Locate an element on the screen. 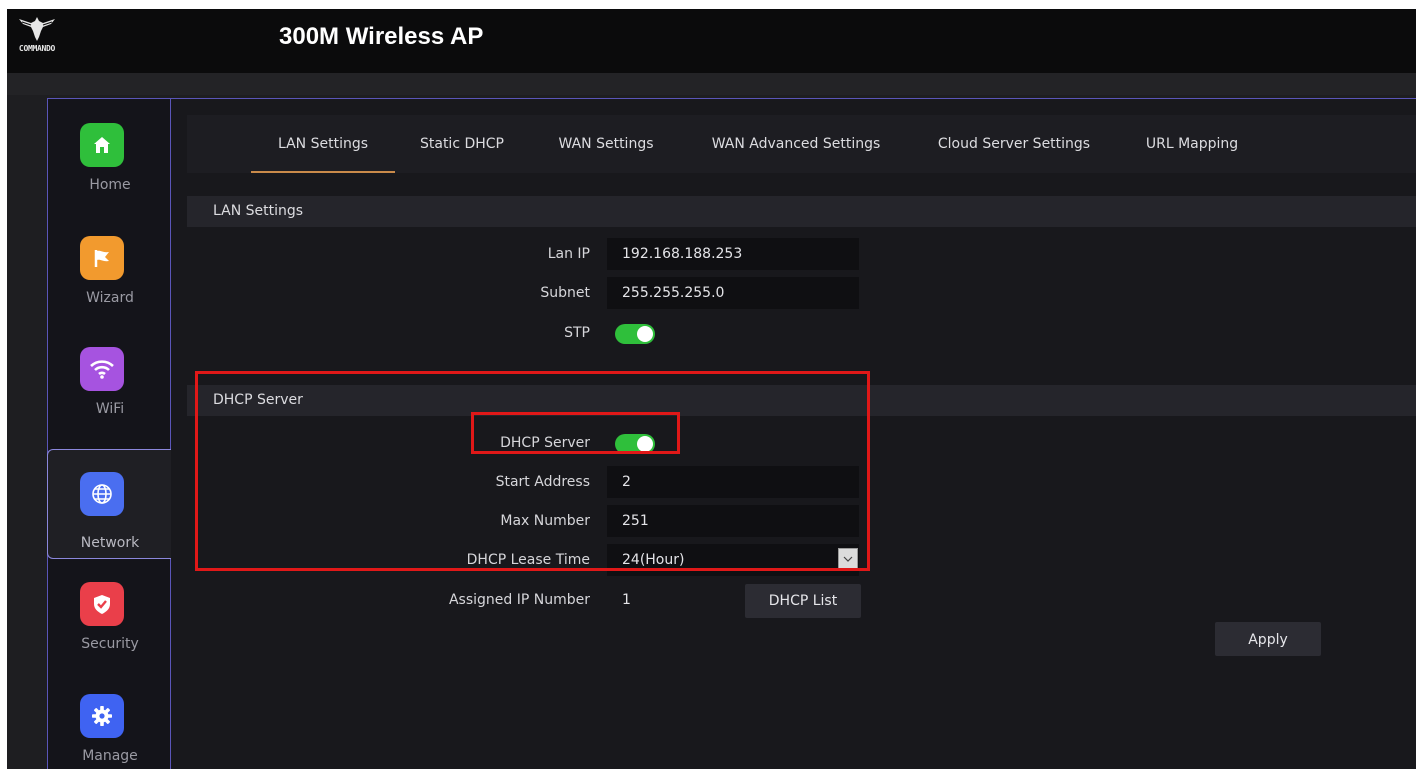  max-number-row: Max Number 251 is located at coordinates (801, 521).